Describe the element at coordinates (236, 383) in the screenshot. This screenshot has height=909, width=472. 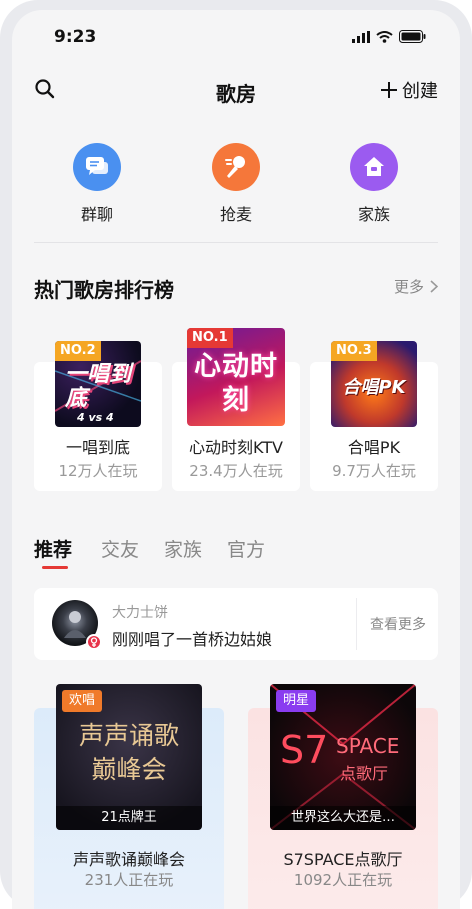
I see `cover-title: 心动时刻` at that location.